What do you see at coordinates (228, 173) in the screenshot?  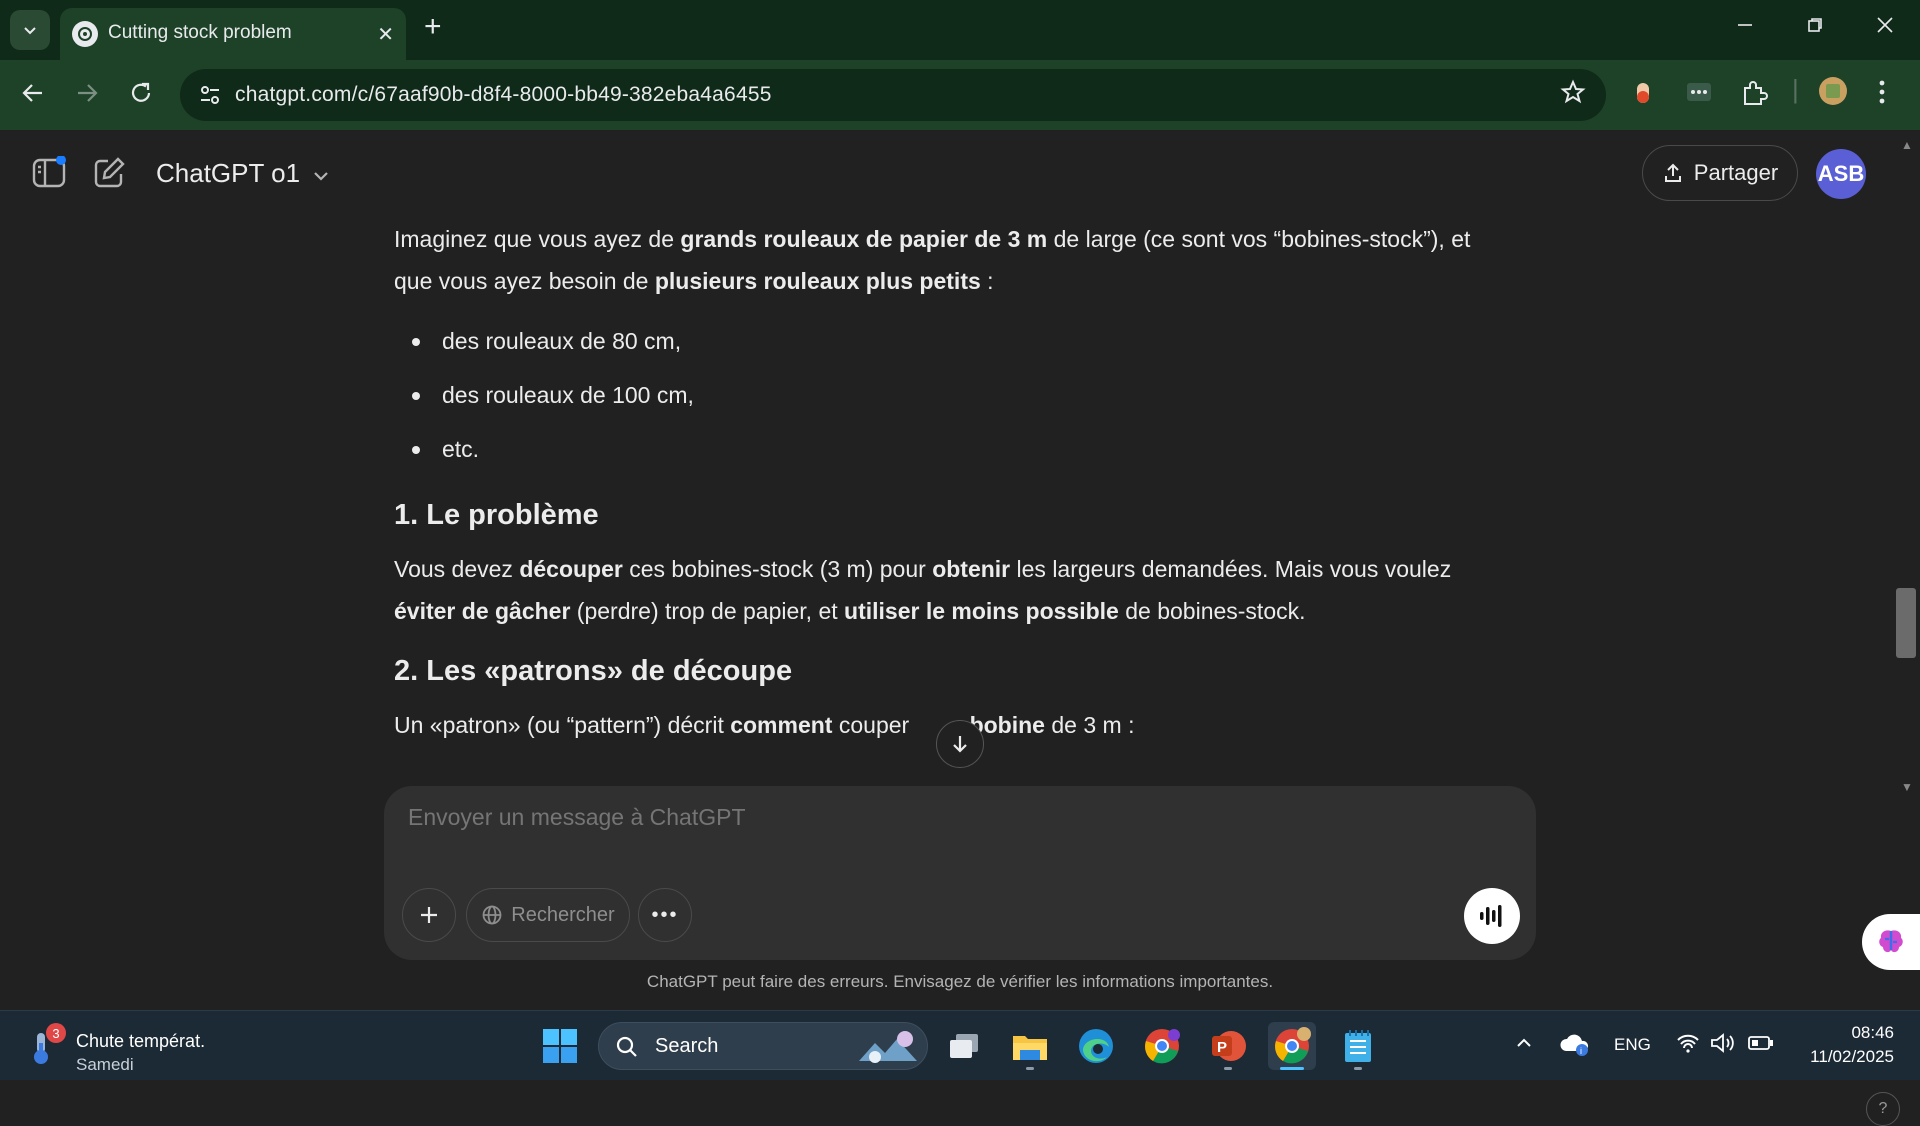 I see `model-name-label: ChatGPT o1` at bounding box center [228, 173].